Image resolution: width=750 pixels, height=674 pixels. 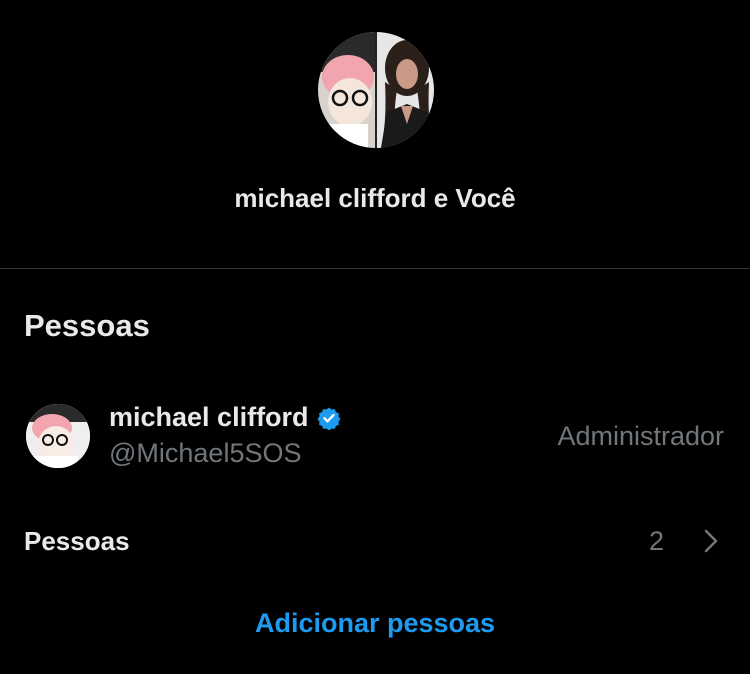 I want to click on group-title: michael clifford e Você, so click(x=375, y=198).